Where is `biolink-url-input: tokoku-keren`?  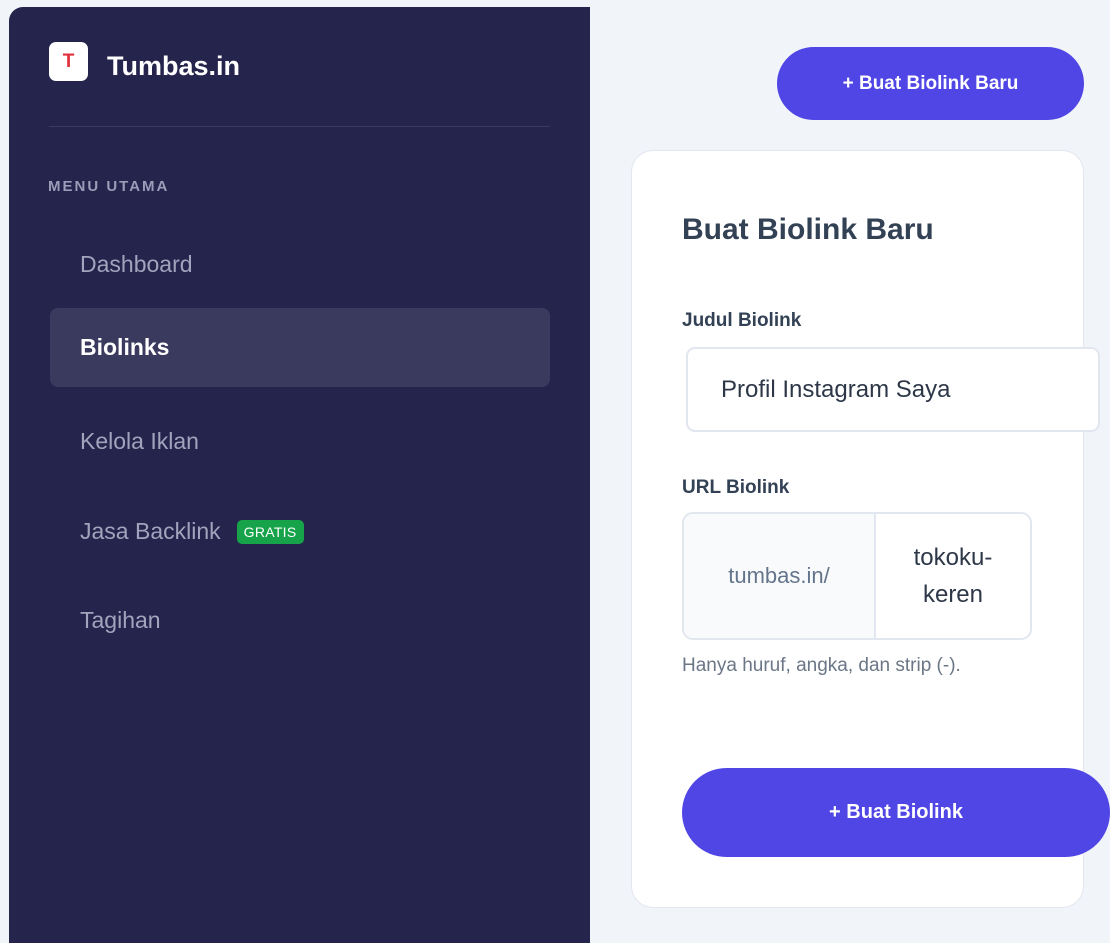 biolink-url-input: tokoku-keren is located at coordinates (953, 576).